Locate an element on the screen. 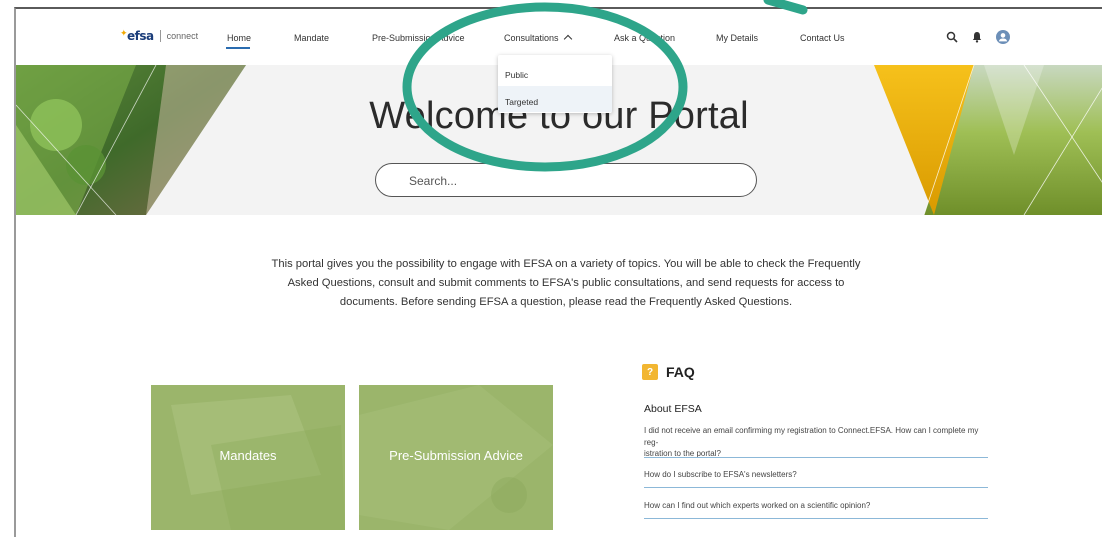  faq-header: ? FAQ is located at coordinates (668, 372).